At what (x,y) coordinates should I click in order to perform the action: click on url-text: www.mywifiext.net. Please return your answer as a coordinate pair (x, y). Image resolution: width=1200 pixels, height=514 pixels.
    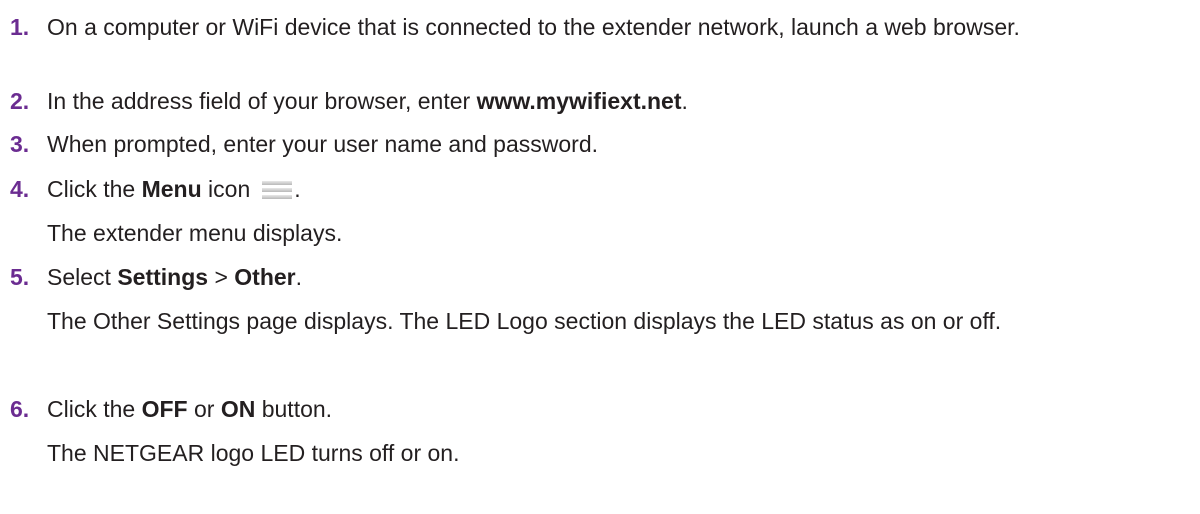
    Looking at the image, I should click on (579, 101).